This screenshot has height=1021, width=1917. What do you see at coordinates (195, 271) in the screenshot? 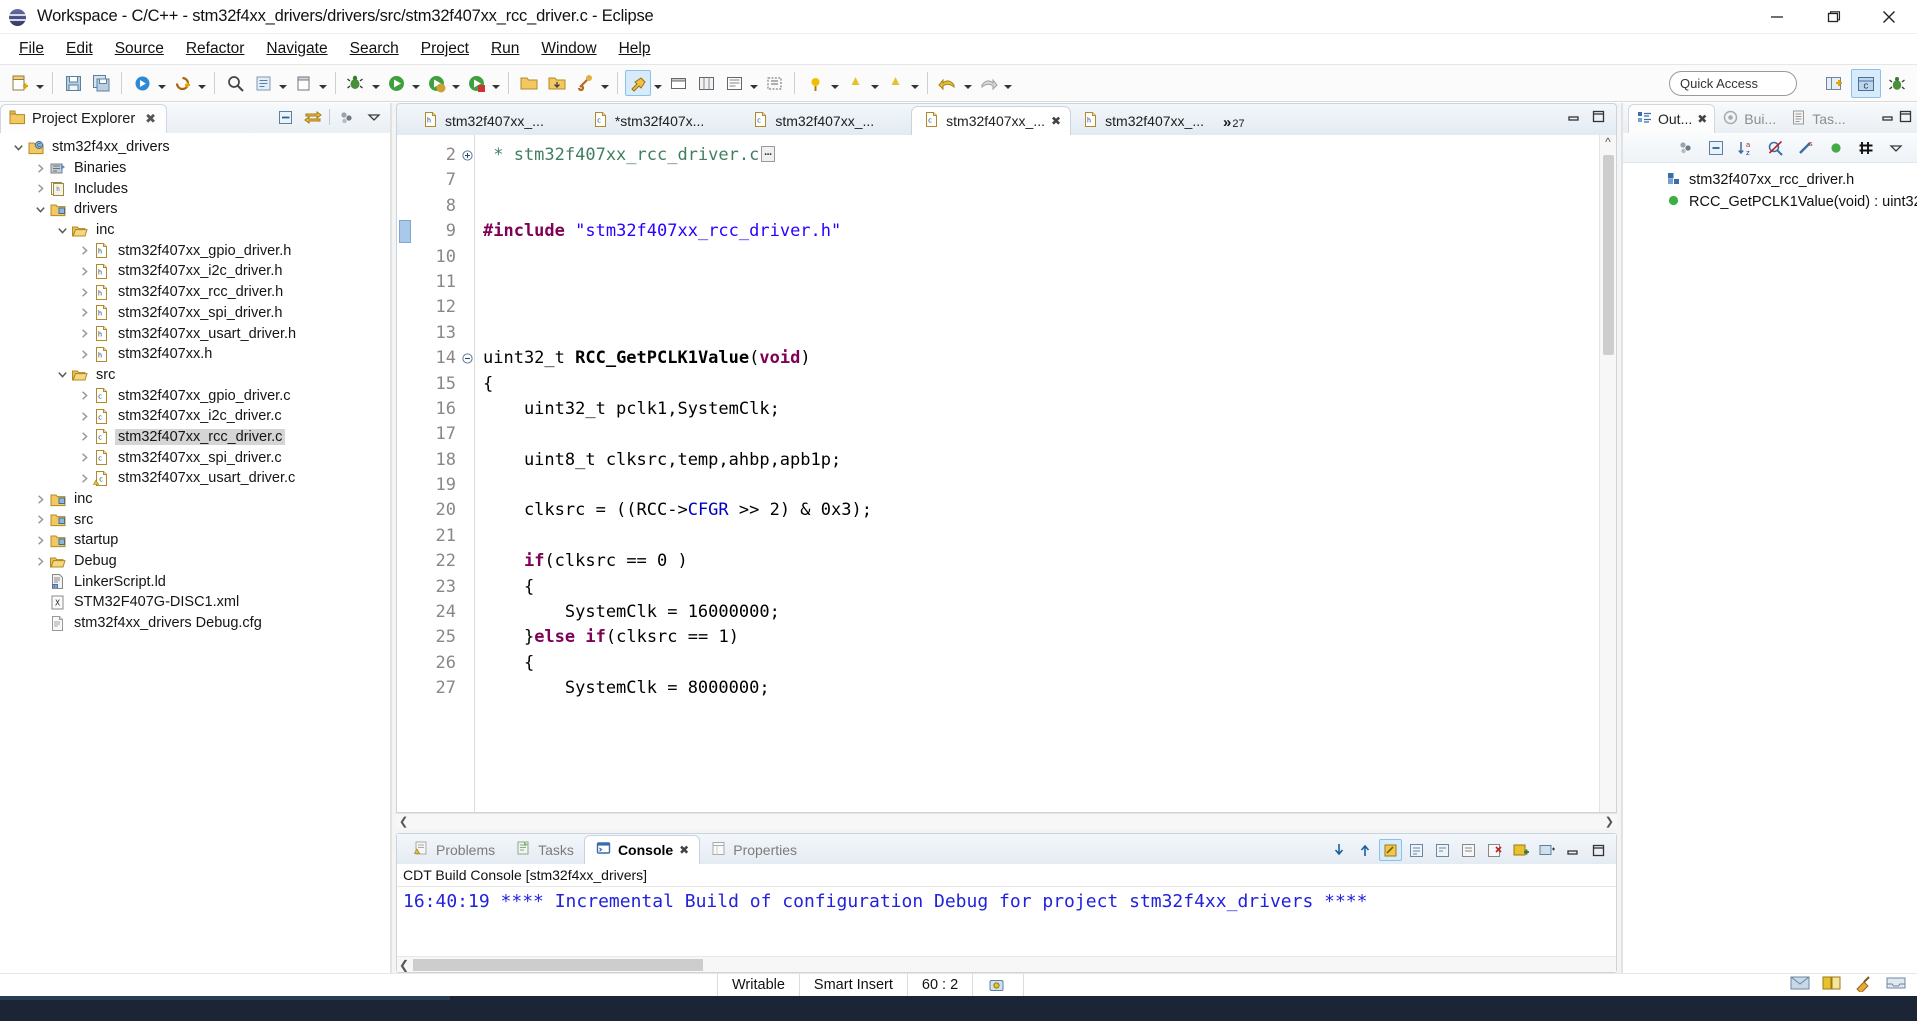
I see `tree-item: h stm32f407xx_i2c_driver.h` at bounding box center [195, 271].